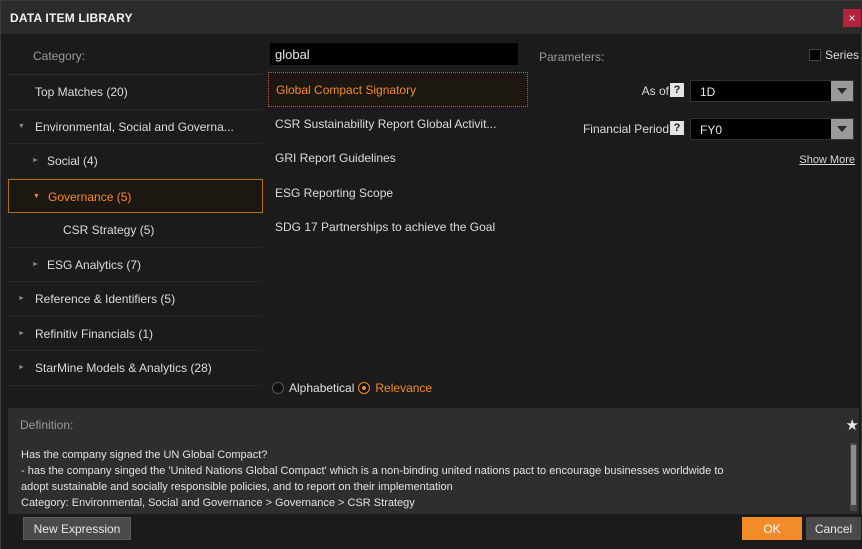  I want to click on definition-header: Definition:, so click(47, 425).